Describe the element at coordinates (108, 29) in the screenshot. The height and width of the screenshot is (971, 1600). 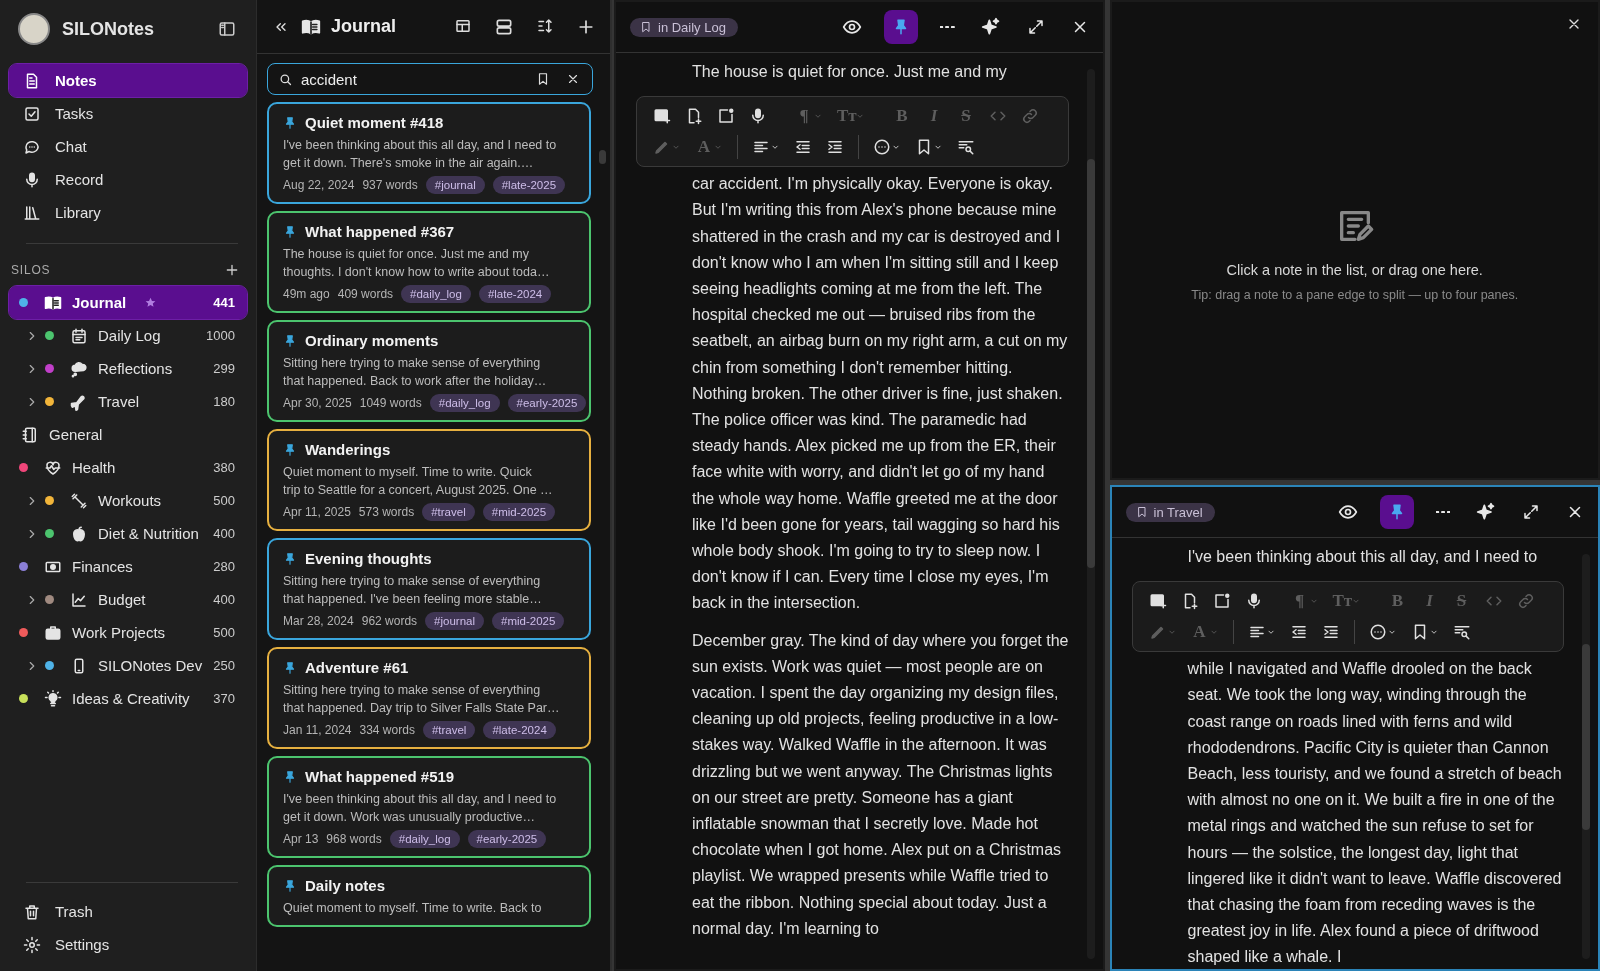
I see `app-name: SILONotes` at that location.